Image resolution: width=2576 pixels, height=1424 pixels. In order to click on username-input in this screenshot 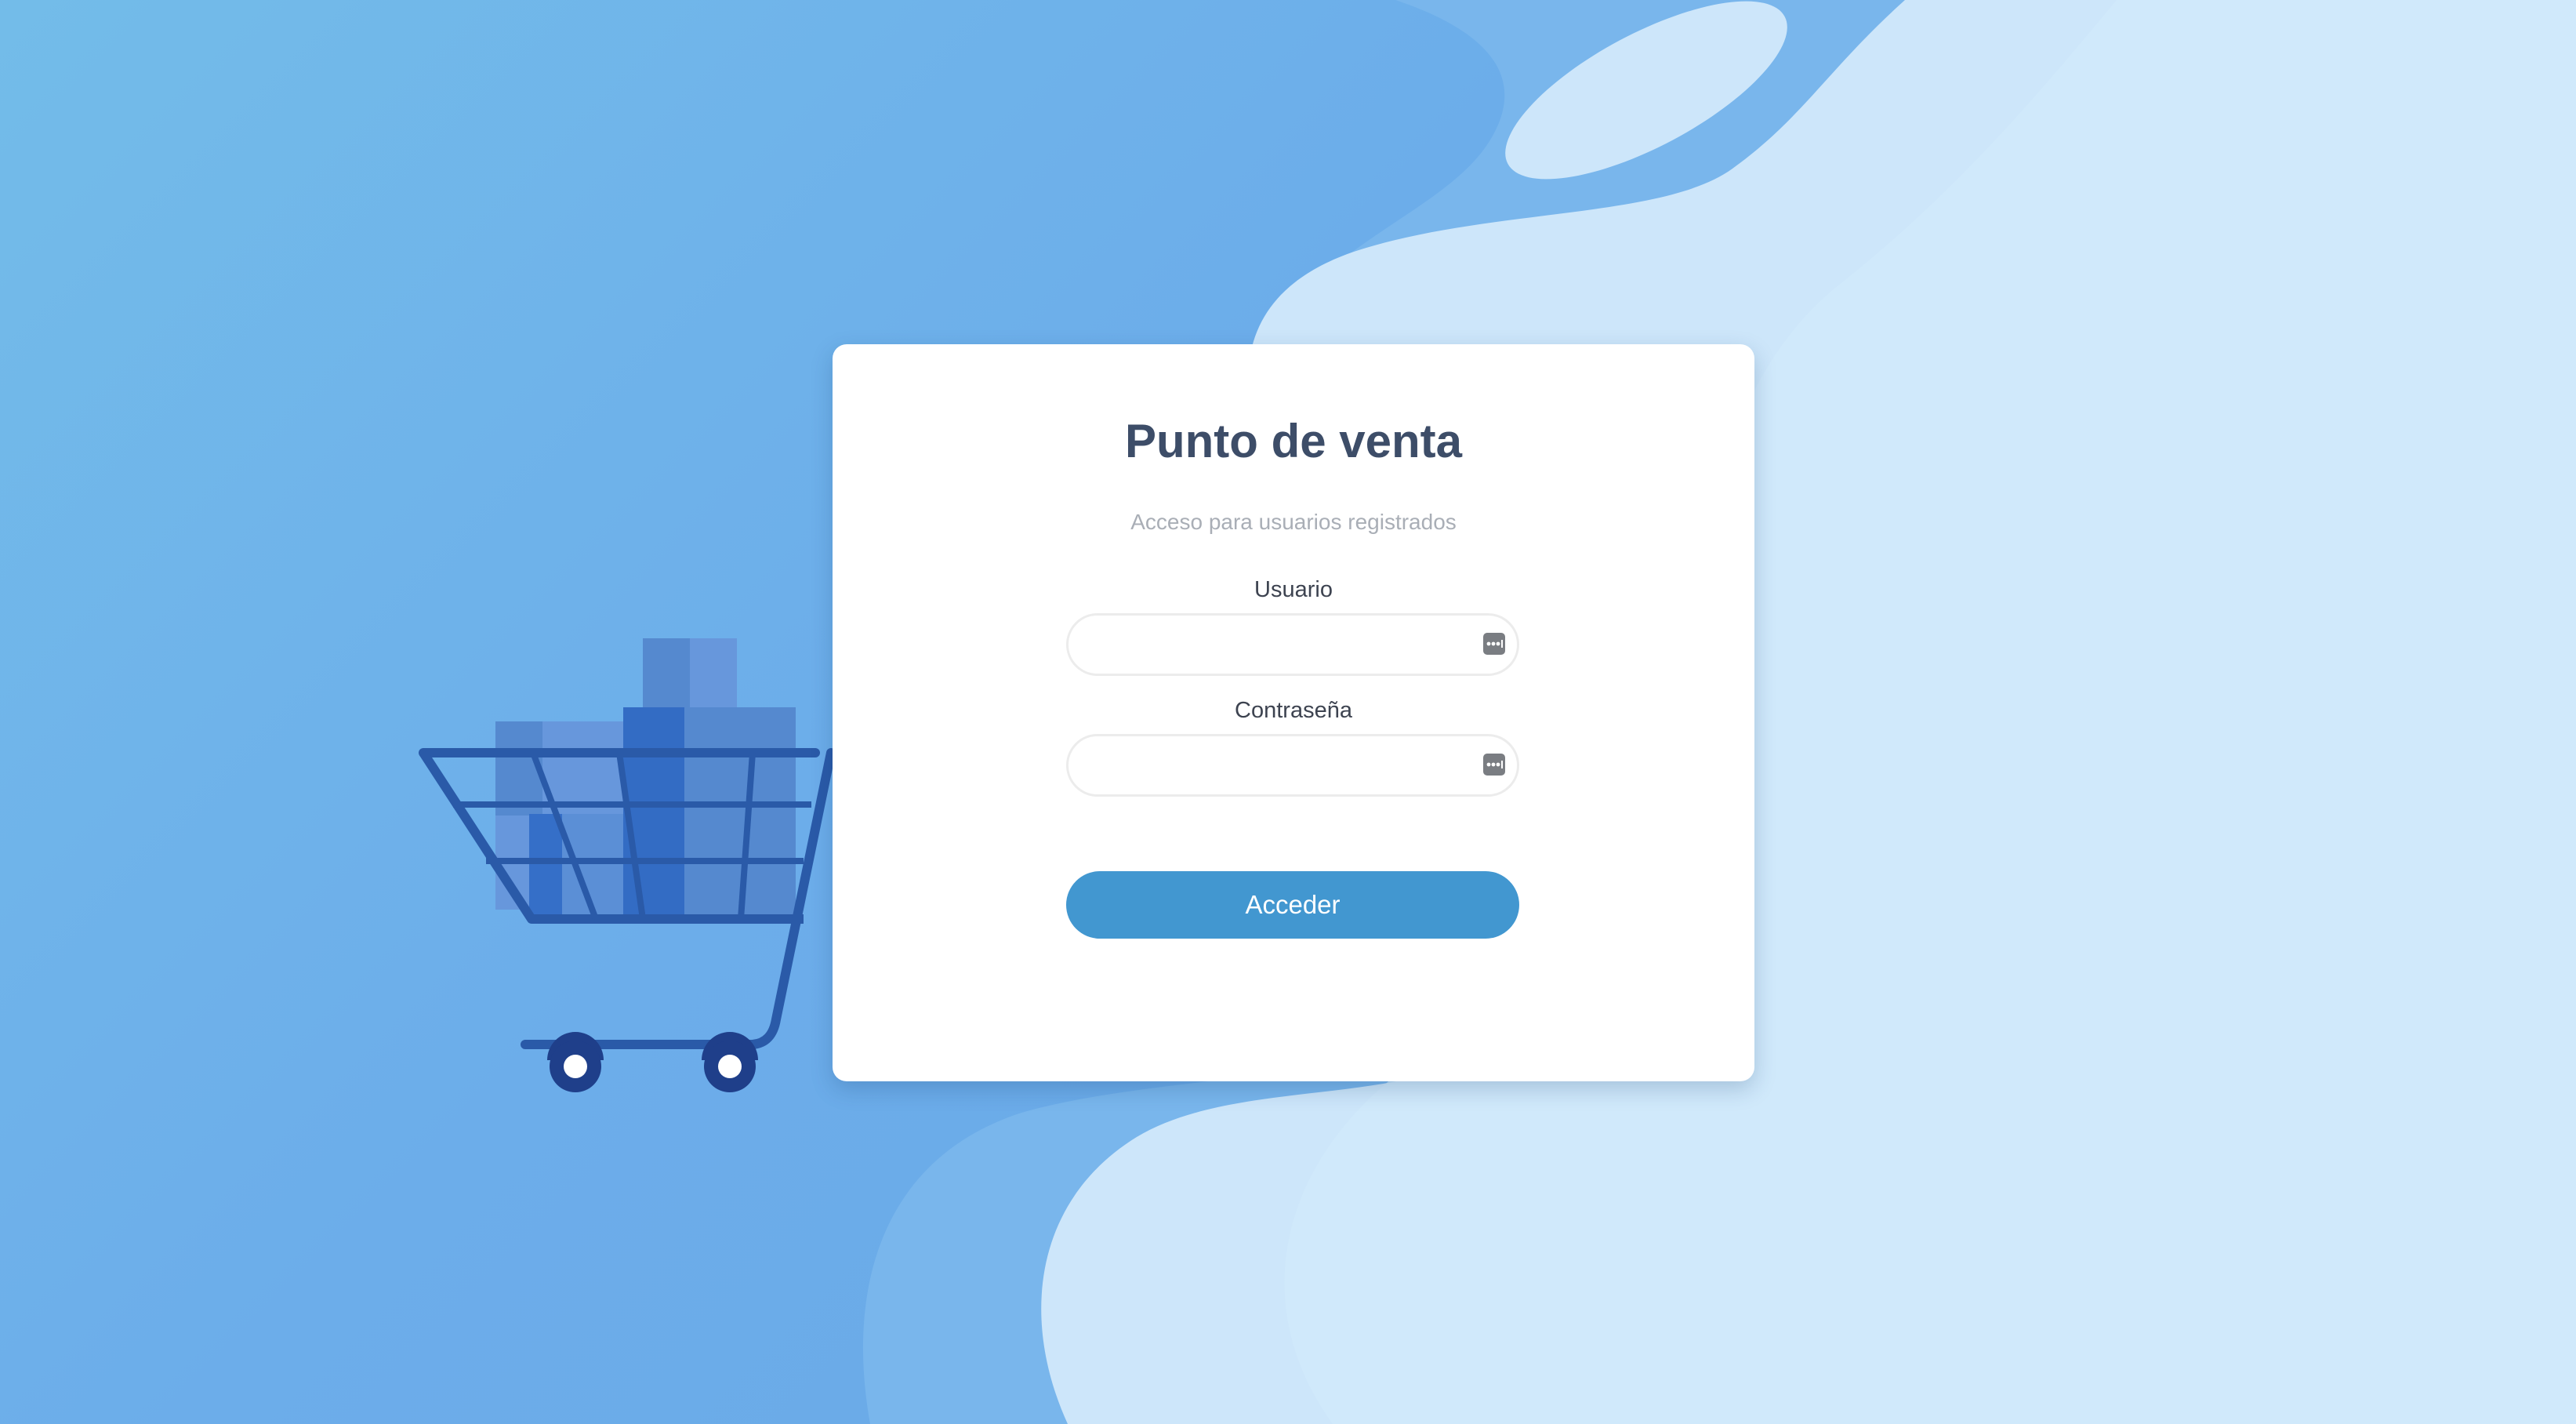, I will do `click(1274, 645)`.